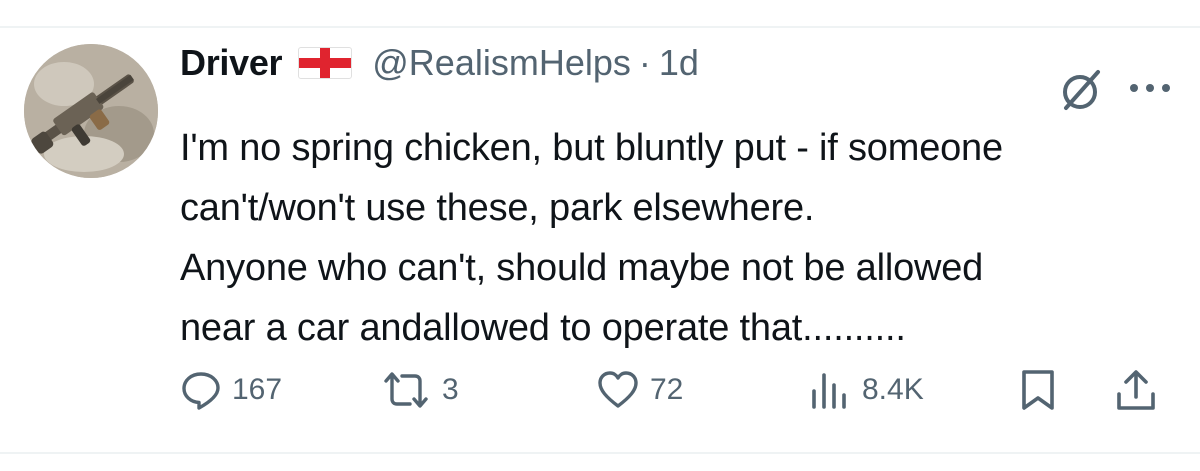  What do you see at coordinates (1082, 90) in the screenshot?
I see `grok-icon` at bounding box center [1082, 90].